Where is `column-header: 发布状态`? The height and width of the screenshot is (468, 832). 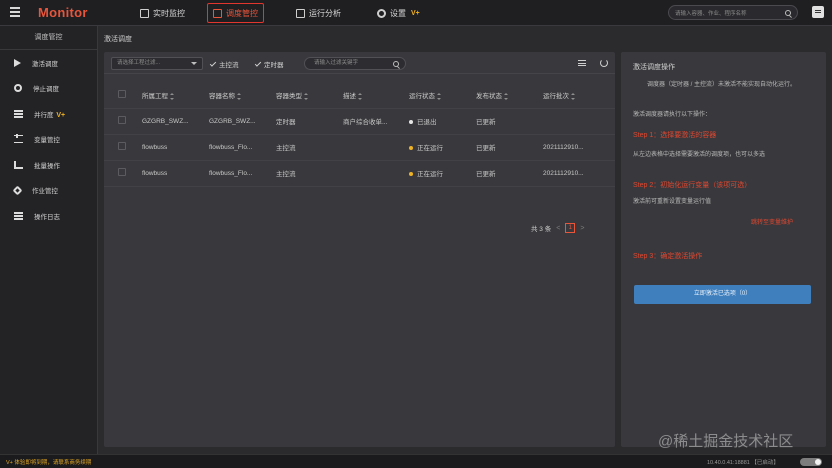
column-header: 发布状态 is located at coordinates (509, 95).